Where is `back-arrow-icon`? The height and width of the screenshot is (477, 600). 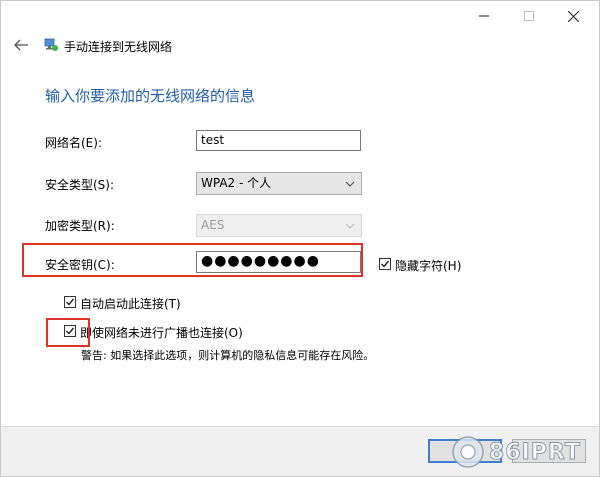
back-arrow-icon is located at coordinates (21, 45).